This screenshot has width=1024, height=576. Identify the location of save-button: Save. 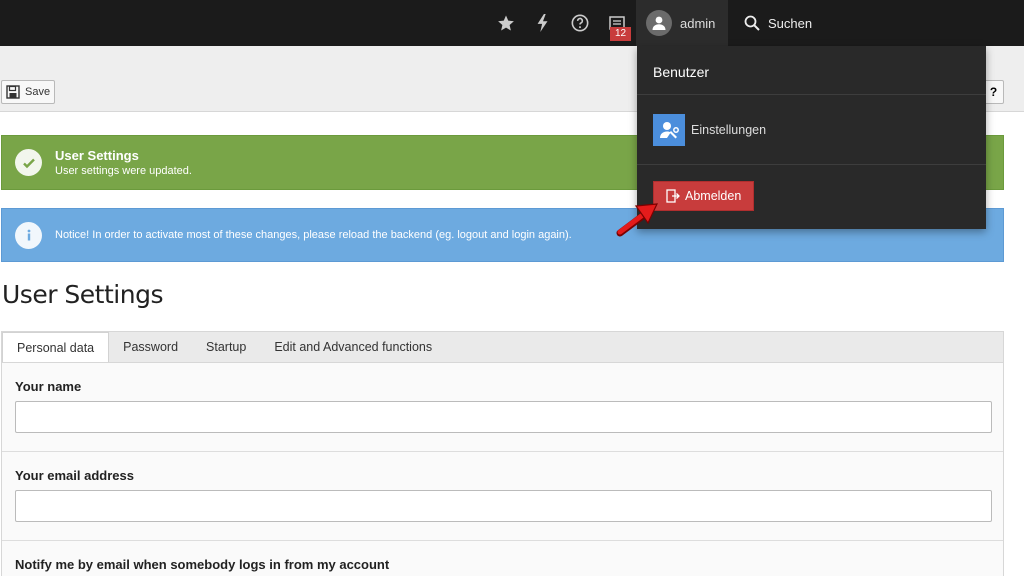
(28, 92).